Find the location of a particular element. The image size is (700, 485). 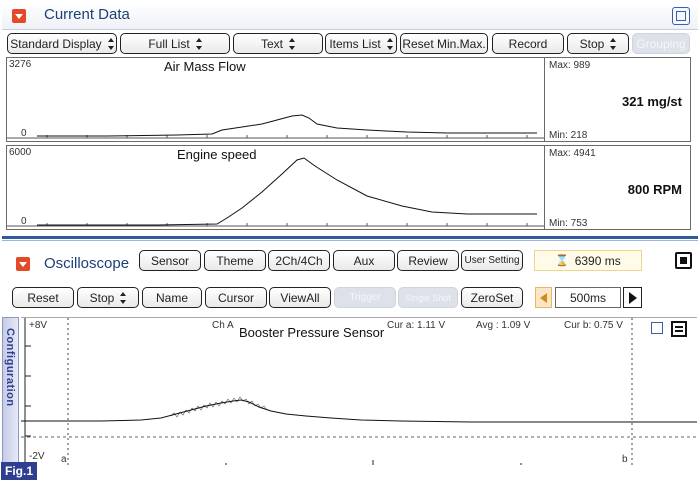

zeroset-button: ZeroSet is located at coordinates (492, 297).